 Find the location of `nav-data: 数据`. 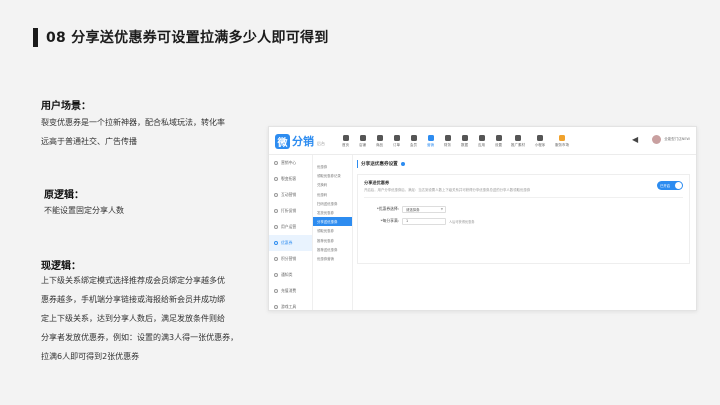

nav-data: 数据 is located at coordinates (464, 141).